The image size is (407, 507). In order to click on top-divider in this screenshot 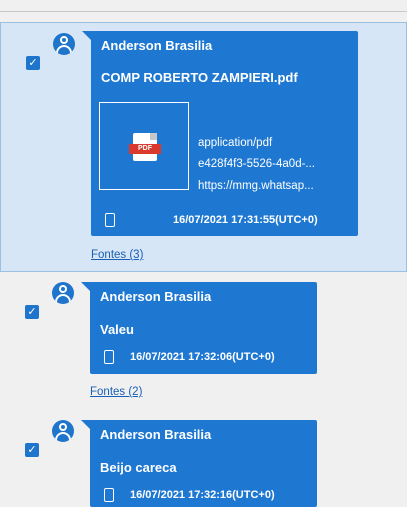, I will do `click(203, 6)`.